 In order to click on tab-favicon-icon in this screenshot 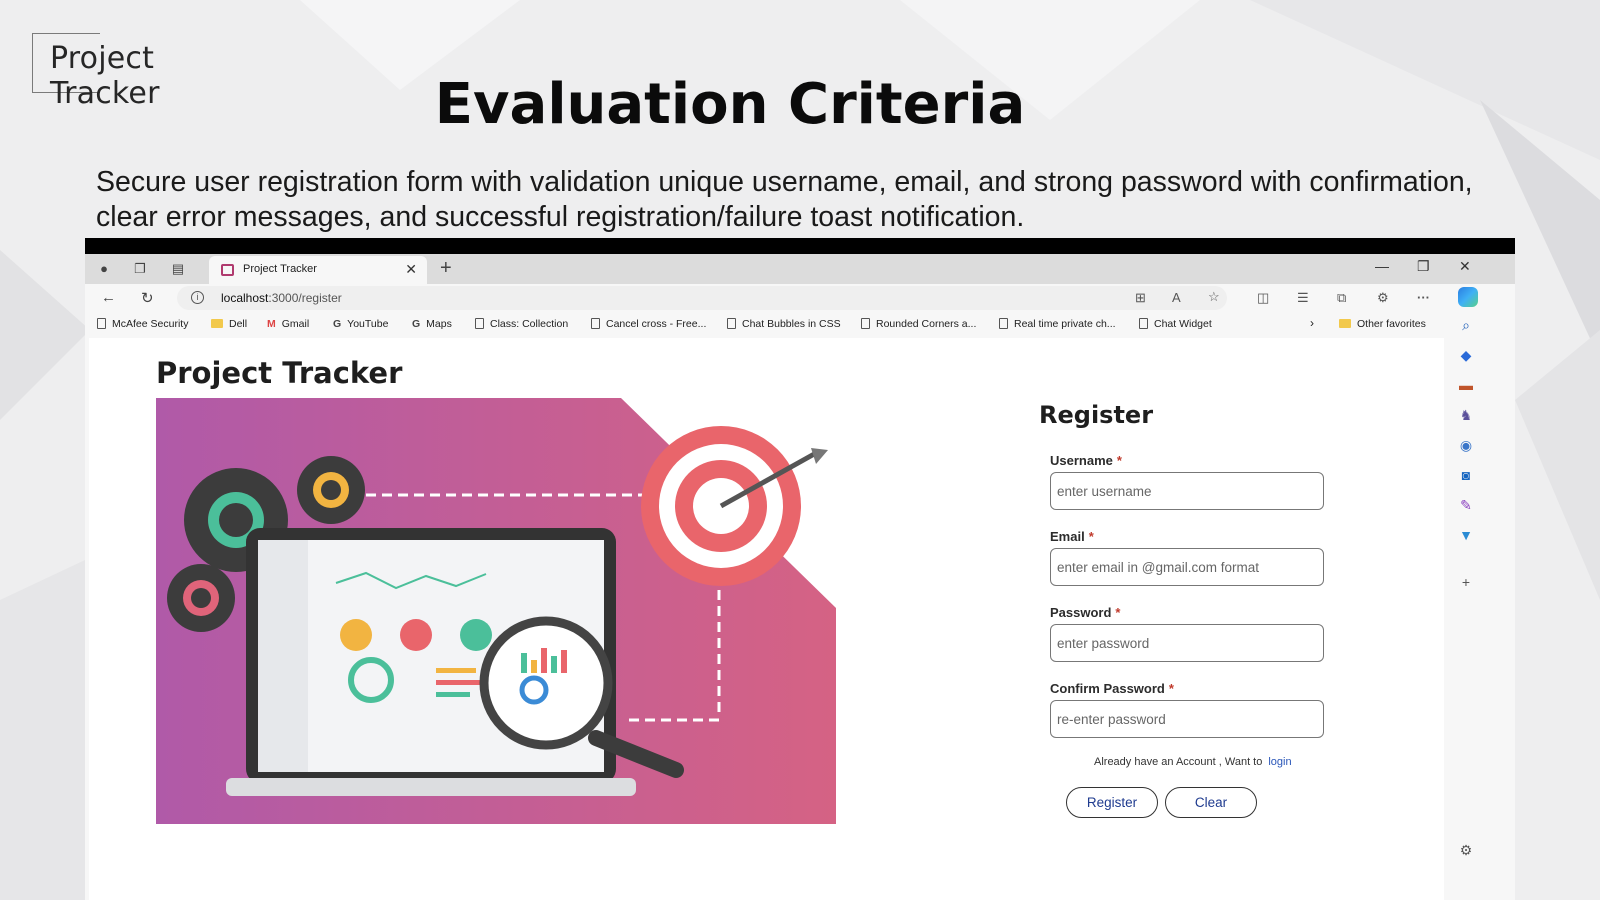, I will do `click(227, 270)`.